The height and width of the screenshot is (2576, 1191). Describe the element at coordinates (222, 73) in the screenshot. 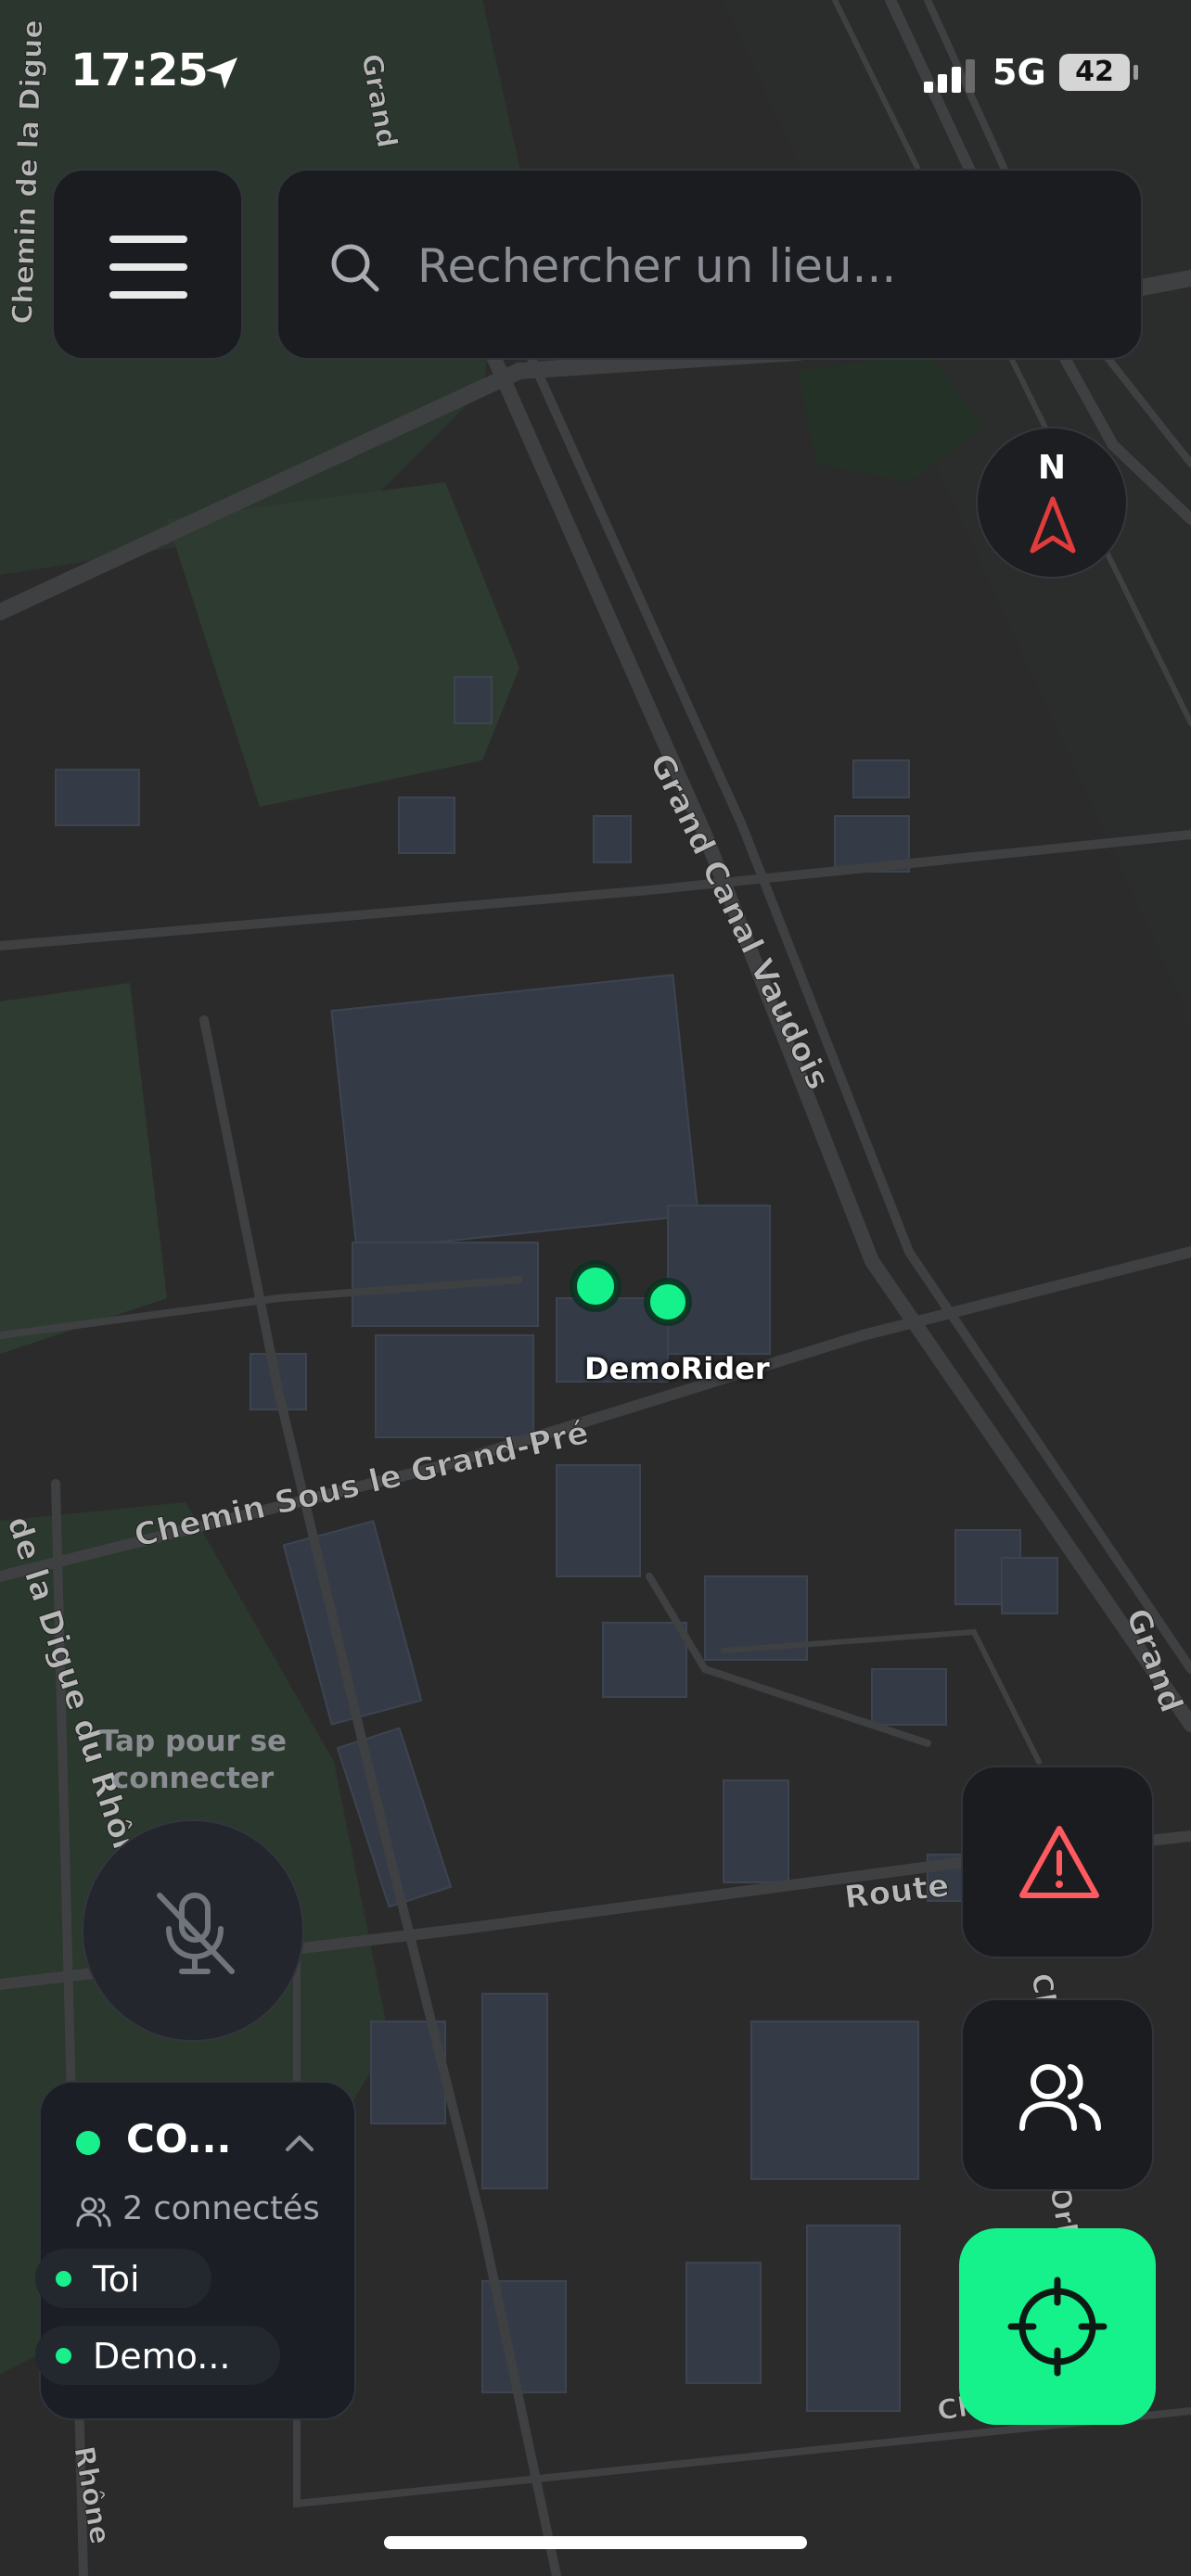

I see `location-arrow-icon` at that location.